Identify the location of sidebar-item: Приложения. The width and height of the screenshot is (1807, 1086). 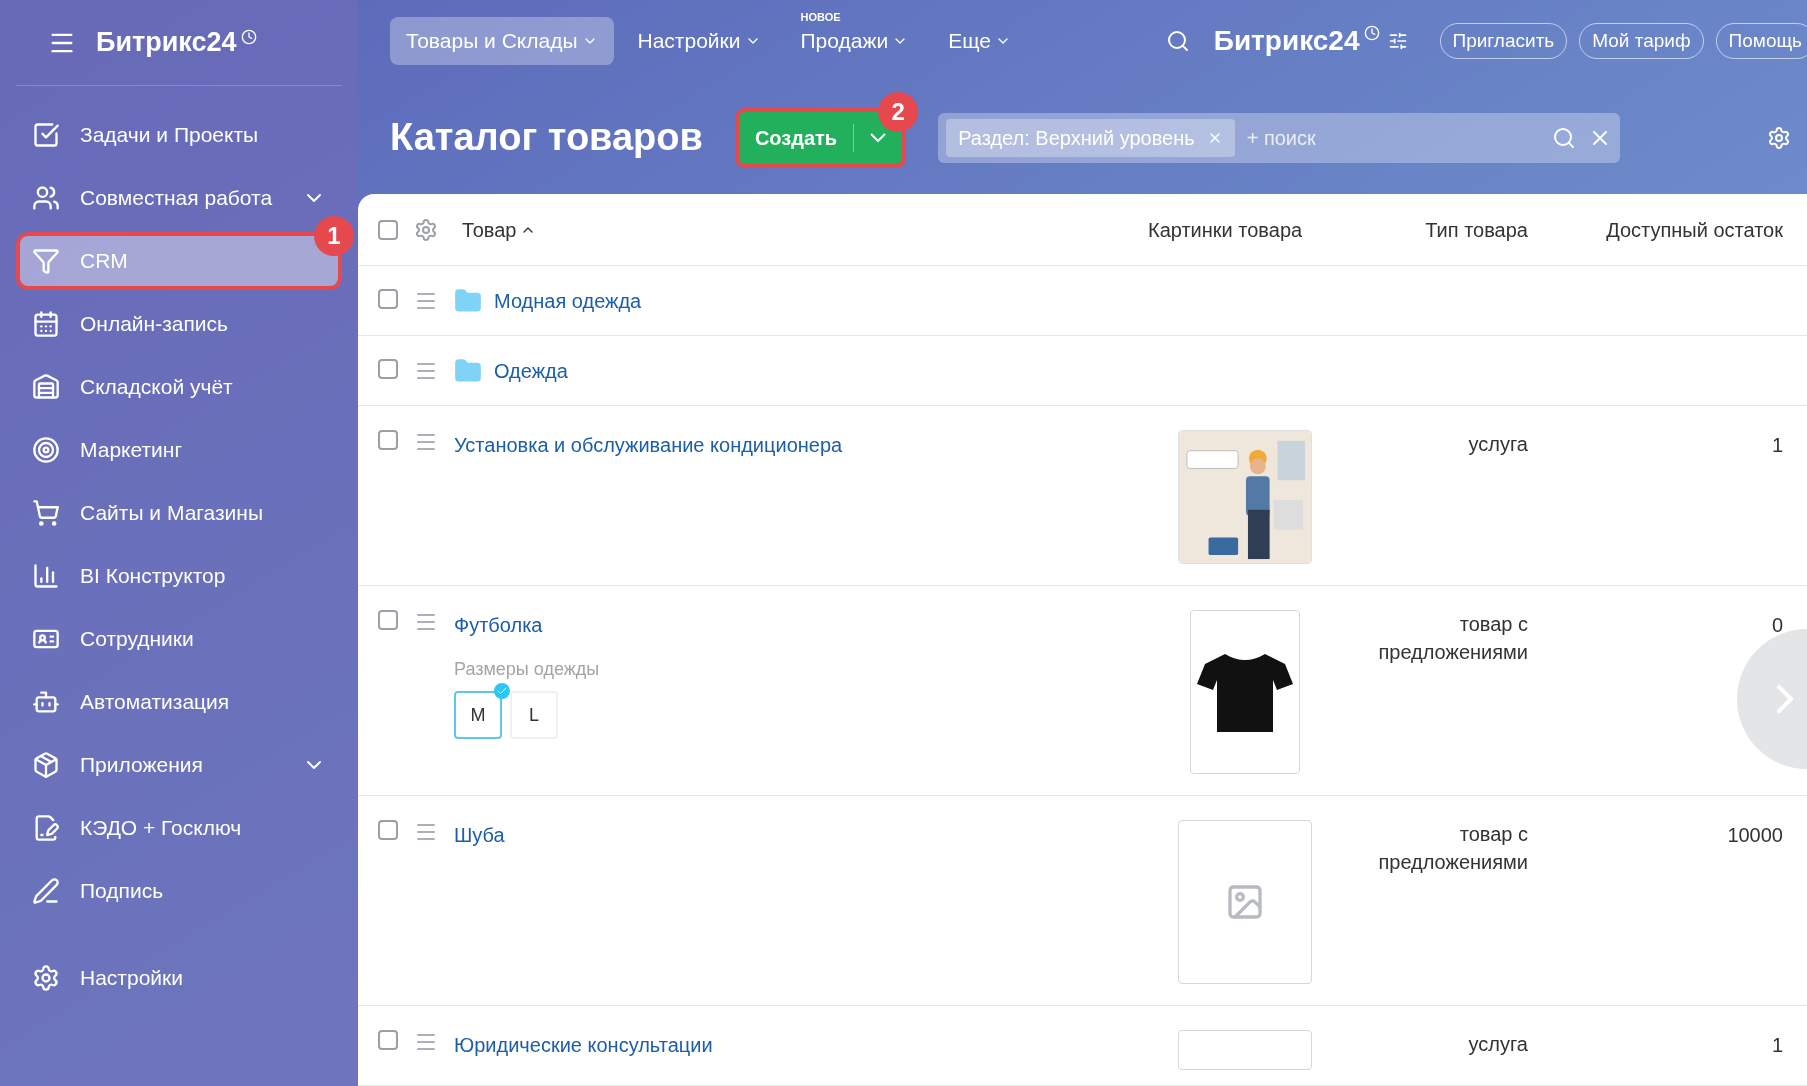
(179, 765).